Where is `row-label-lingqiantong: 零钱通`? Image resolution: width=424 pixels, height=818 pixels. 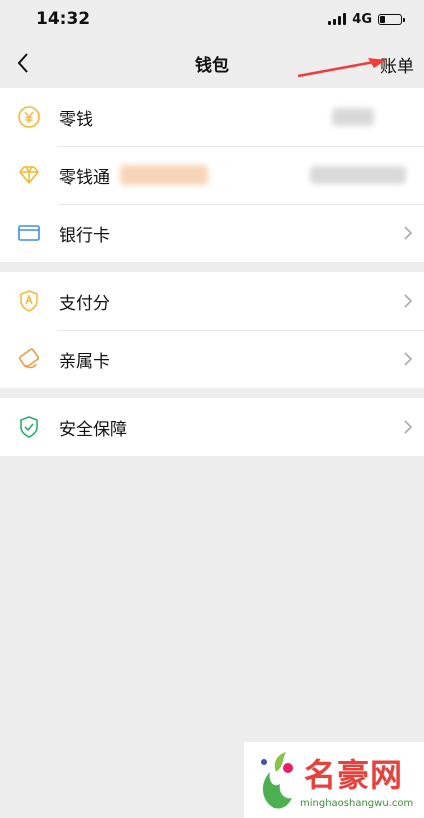
row-label-lingqiantong: 零钱通 is located at coordinates (84, 177).